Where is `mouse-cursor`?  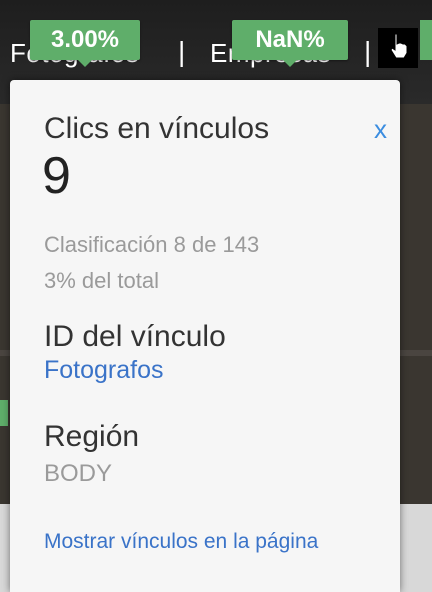
mouse-cursor is located at coordinates (398, 48).